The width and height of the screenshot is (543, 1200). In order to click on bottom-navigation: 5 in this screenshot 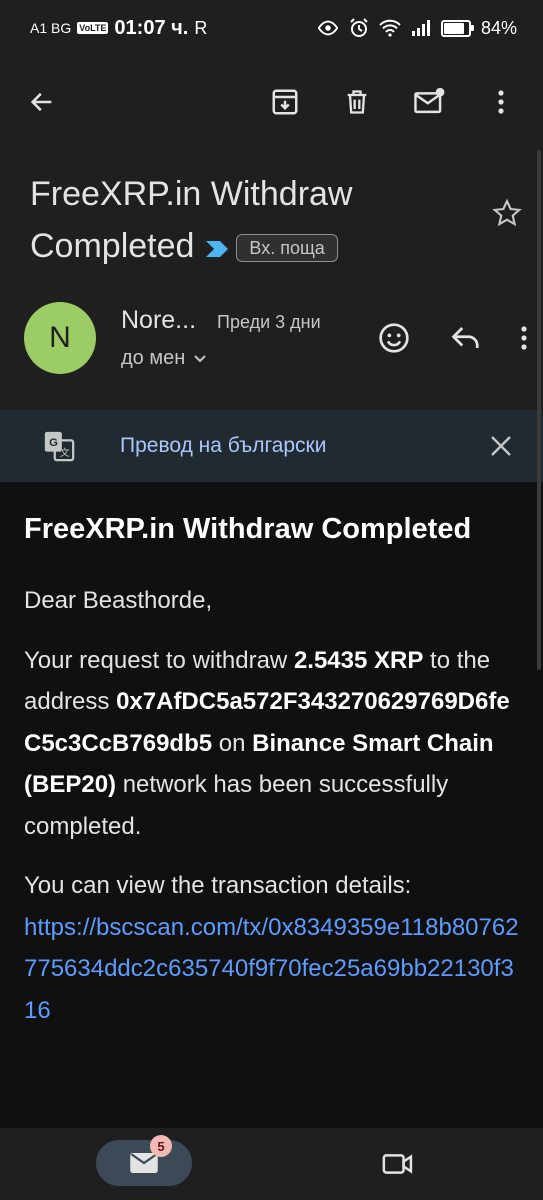, I will do `click(271, 1164)`.